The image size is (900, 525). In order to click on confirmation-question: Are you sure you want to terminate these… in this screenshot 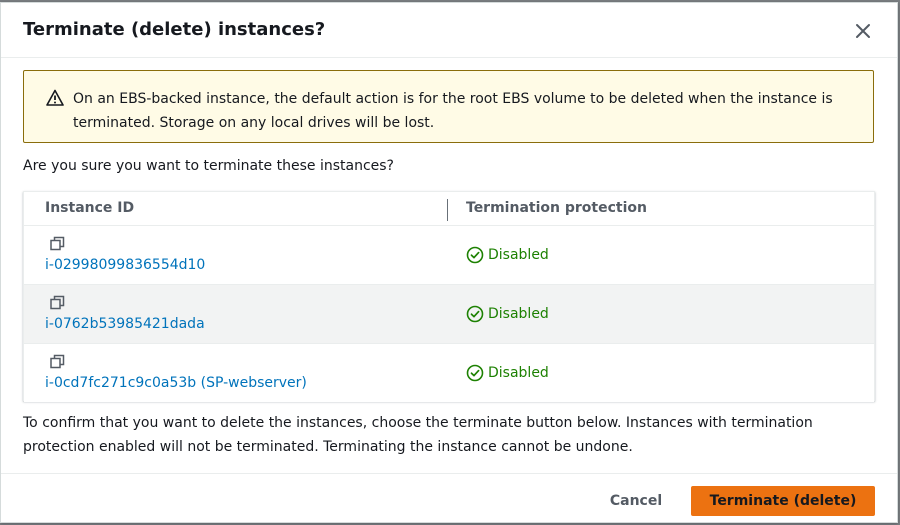, I will do `click(208, 166)`.